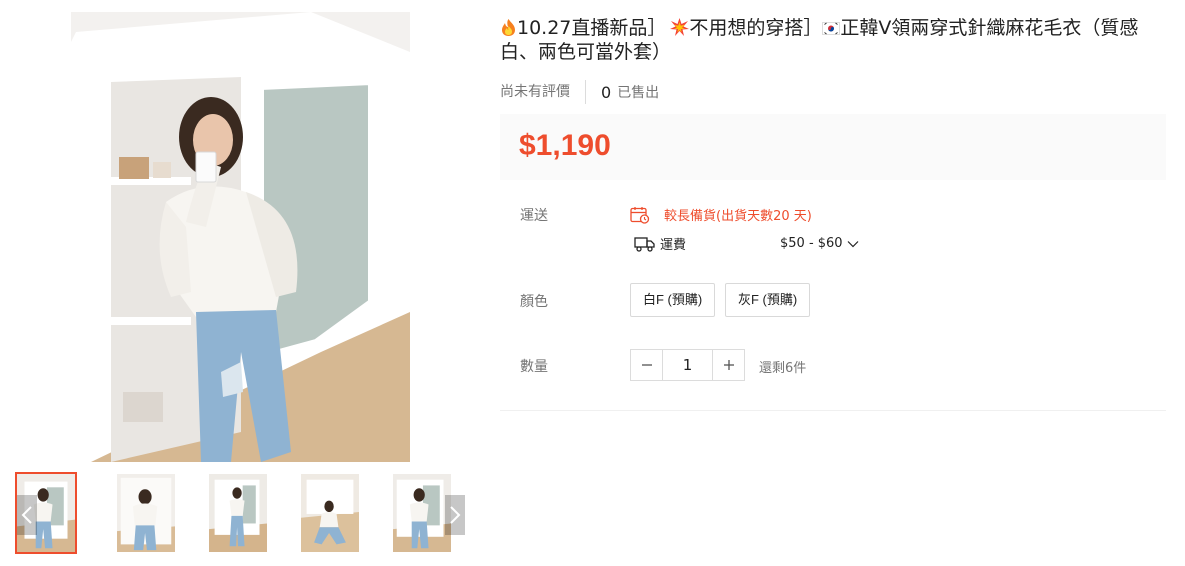 This screenshot has height=566, width=1185. I want to click on thumbnail-prev-button, so click(27, 515).